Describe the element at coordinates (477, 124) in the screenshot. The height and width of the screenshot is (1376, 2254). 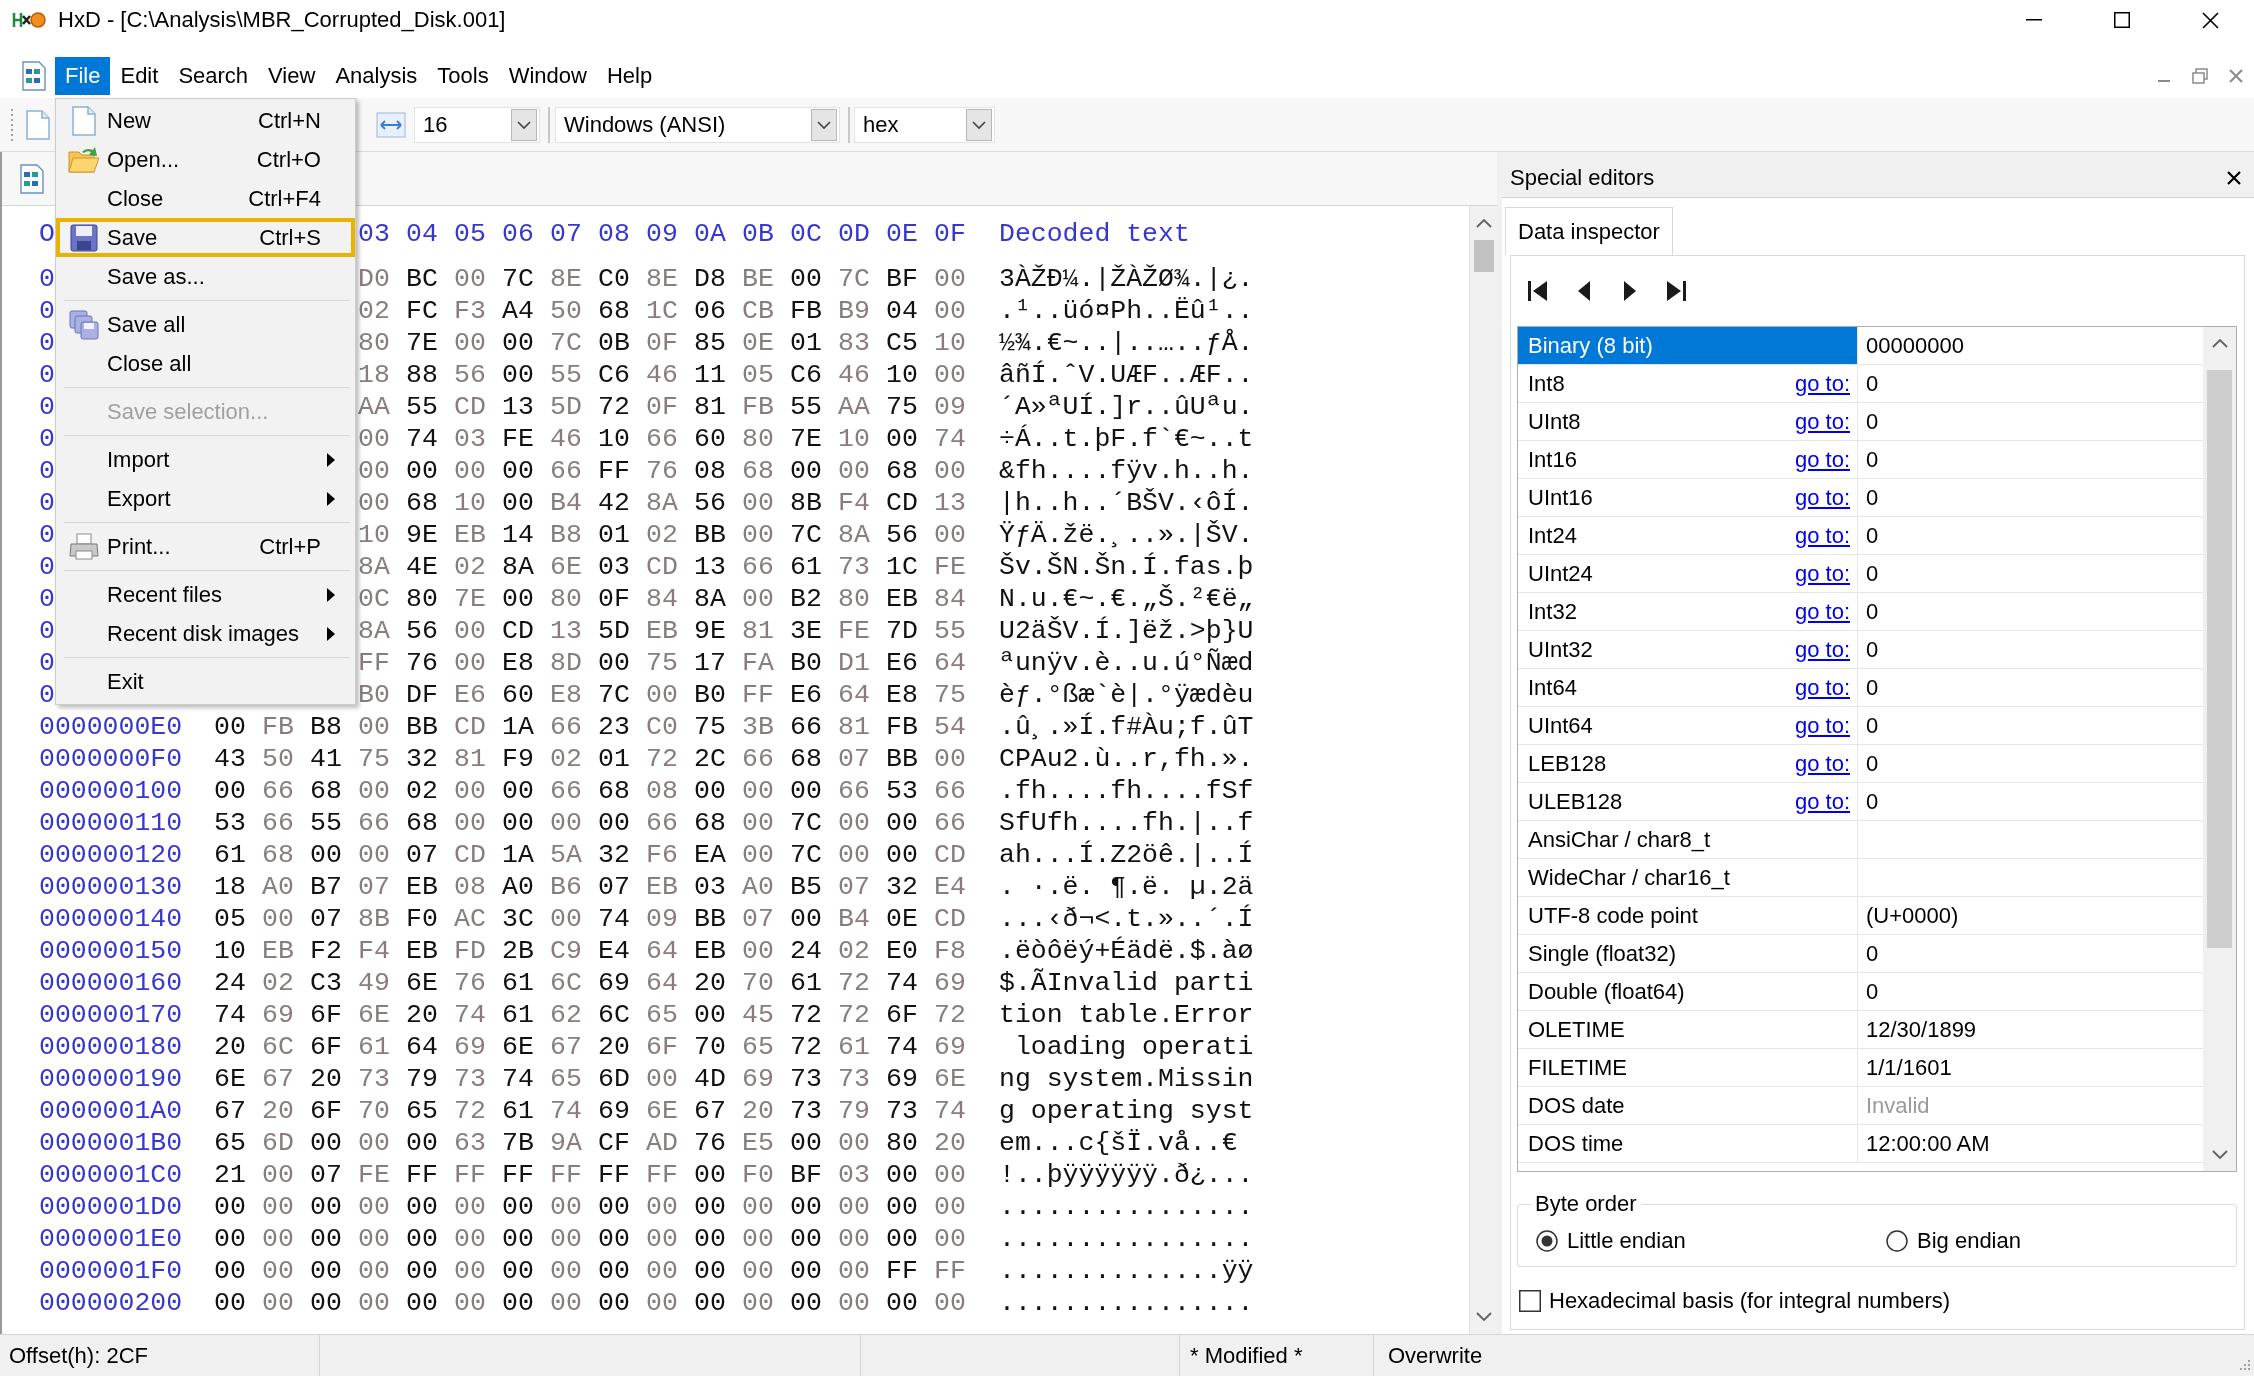
I see `dropdown: 16` at that location.